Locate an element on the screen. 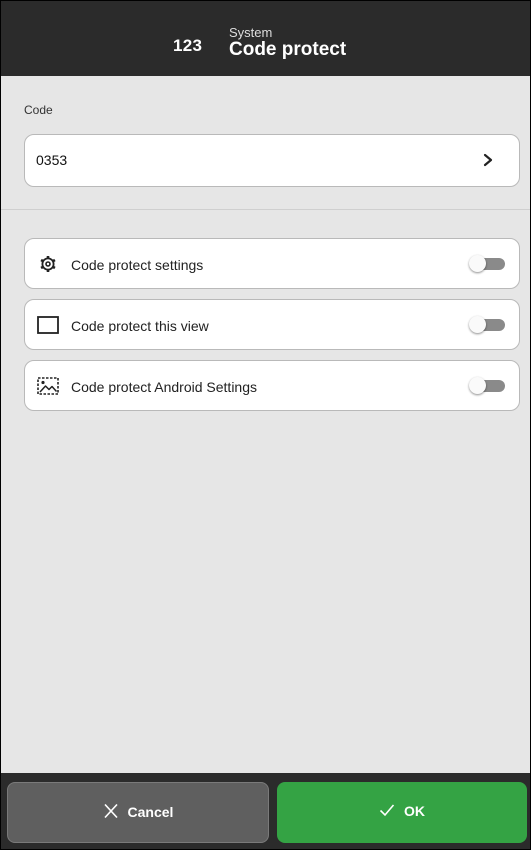  close-icon is located at coordinates (110, 811).